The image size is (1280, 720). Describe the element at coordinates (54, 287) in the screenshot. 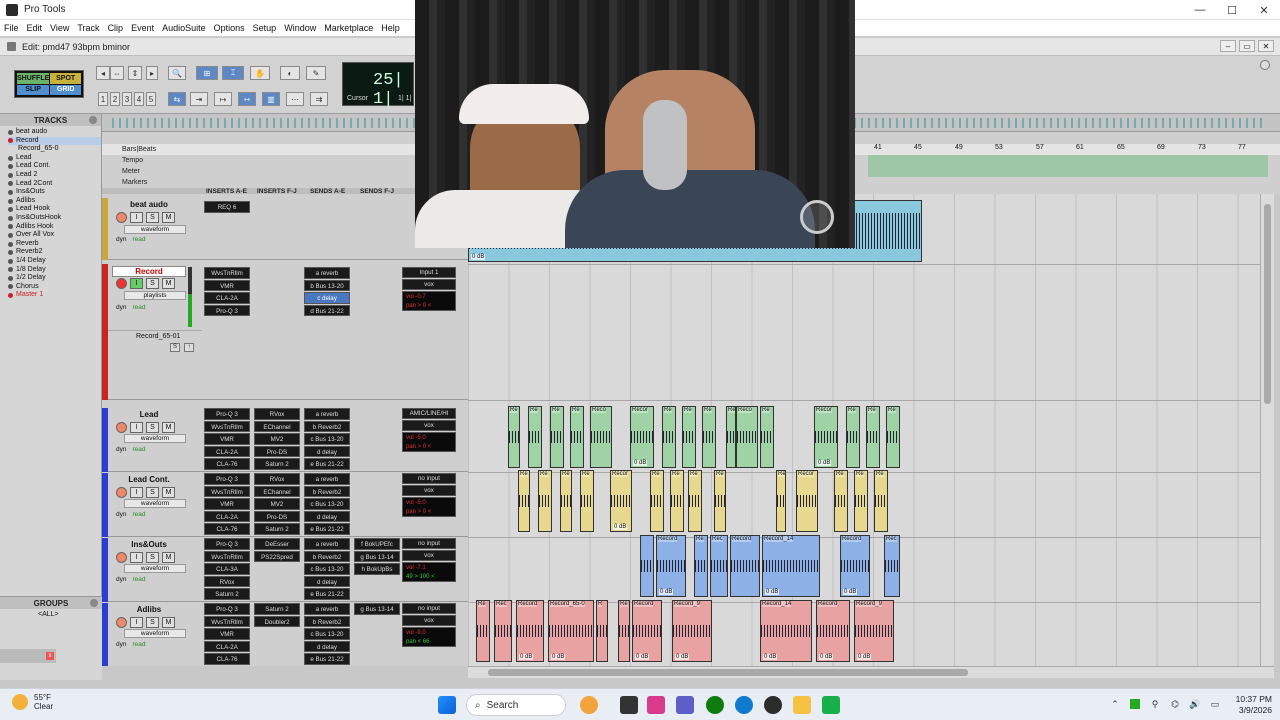

I see `track-list-item: Chorus` at that location.